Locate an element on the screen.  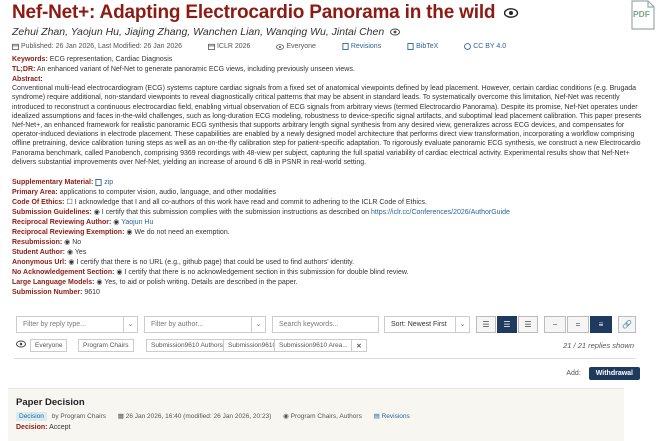
recip-exempt-label: Reciprocal Reviewing Exemption: is located at coordinates (68, 232).